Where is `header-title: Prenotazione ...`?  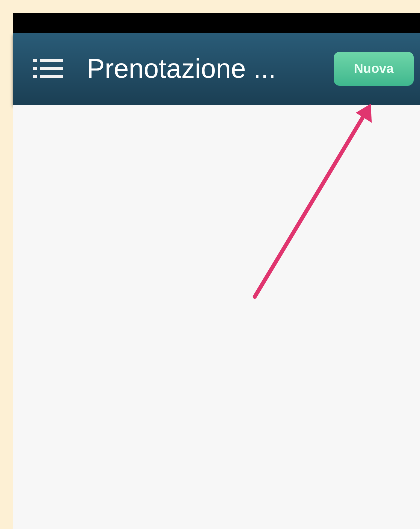 header-title: Prenotazione ... is located at coordinates (181, 69).